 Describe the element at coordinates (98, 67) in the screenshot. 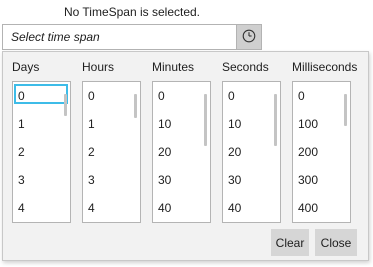

I see `hours-label: Hours` at that location.